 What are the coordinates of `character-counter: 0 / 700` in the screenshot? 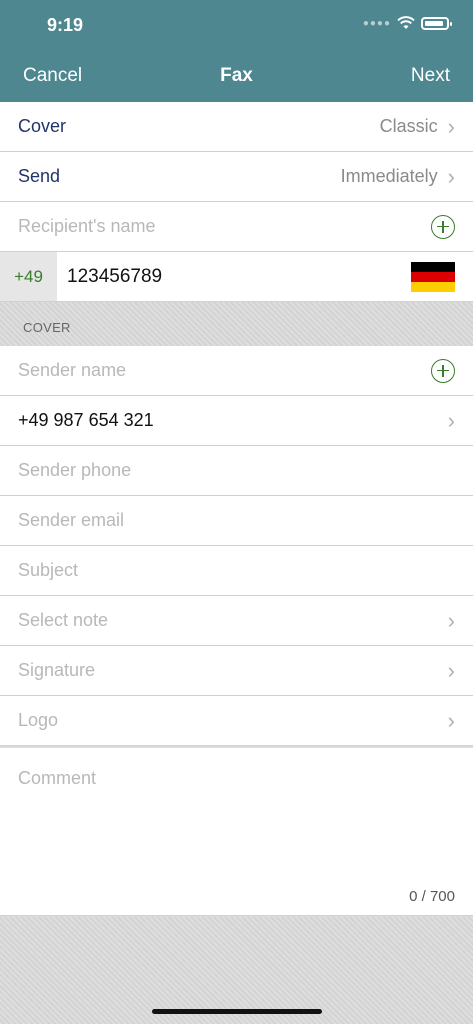 It's located at (432, 896).